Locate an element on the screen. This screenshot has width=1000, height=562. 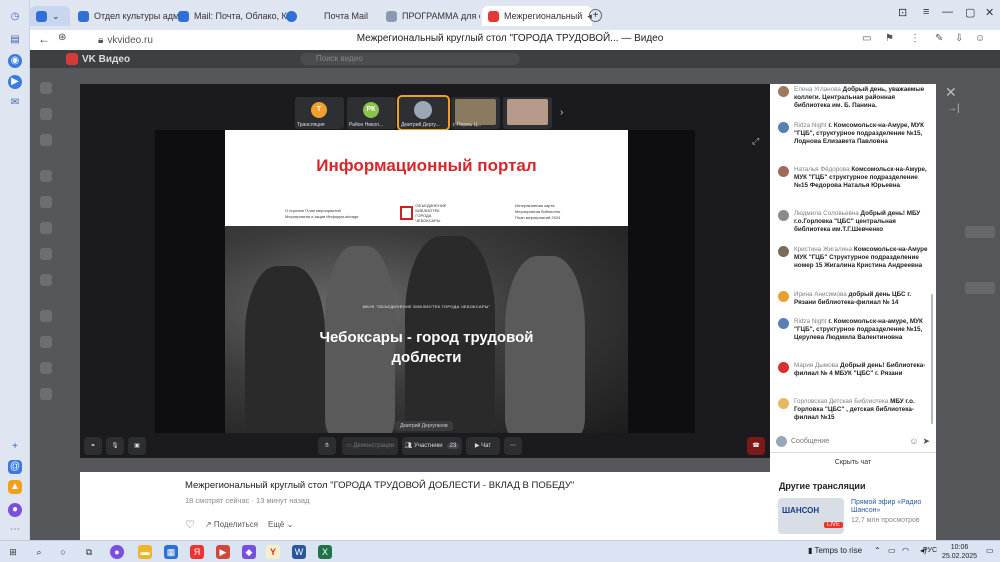
maximize-button: ▢ is located at coordinates (970, 12).